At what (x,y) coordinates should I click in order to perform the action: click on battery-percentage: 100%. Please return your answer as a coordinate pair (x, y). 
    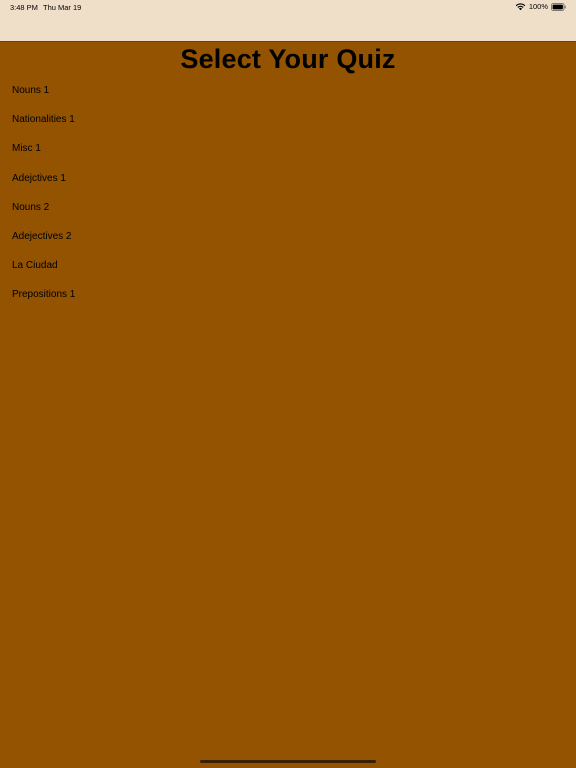
    Looking at the image, I should click on (538, 6).